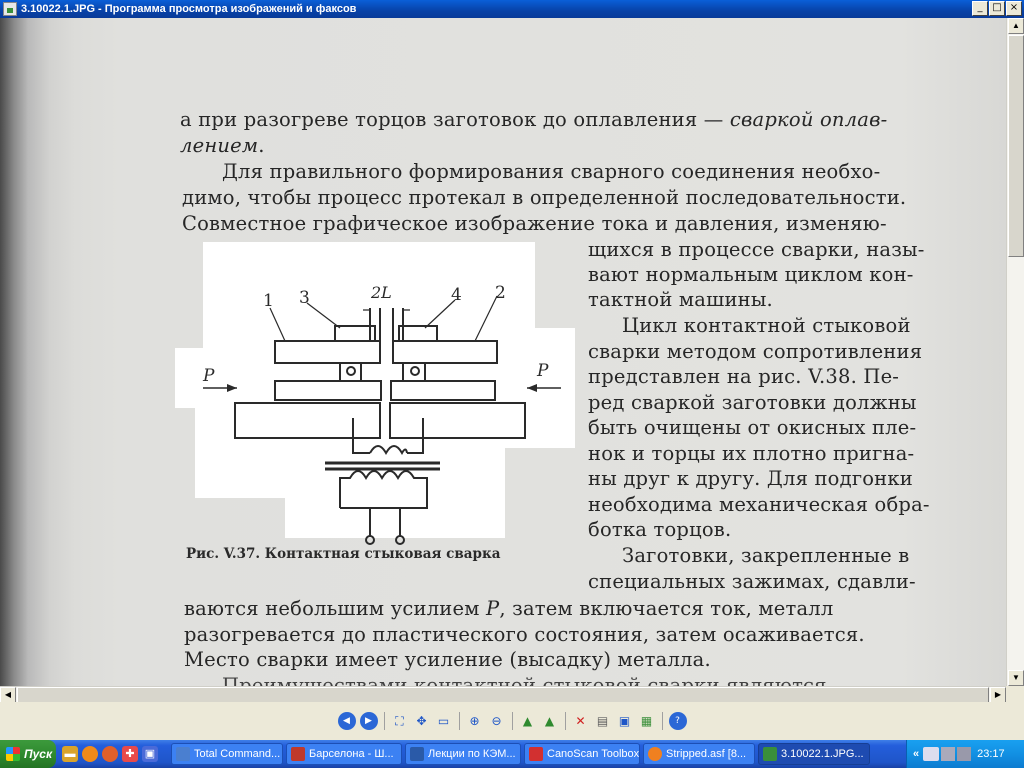 The width and height of the screenshot is (1024, 768). I want to click on text-line: тактной машины., so click(680, 299).